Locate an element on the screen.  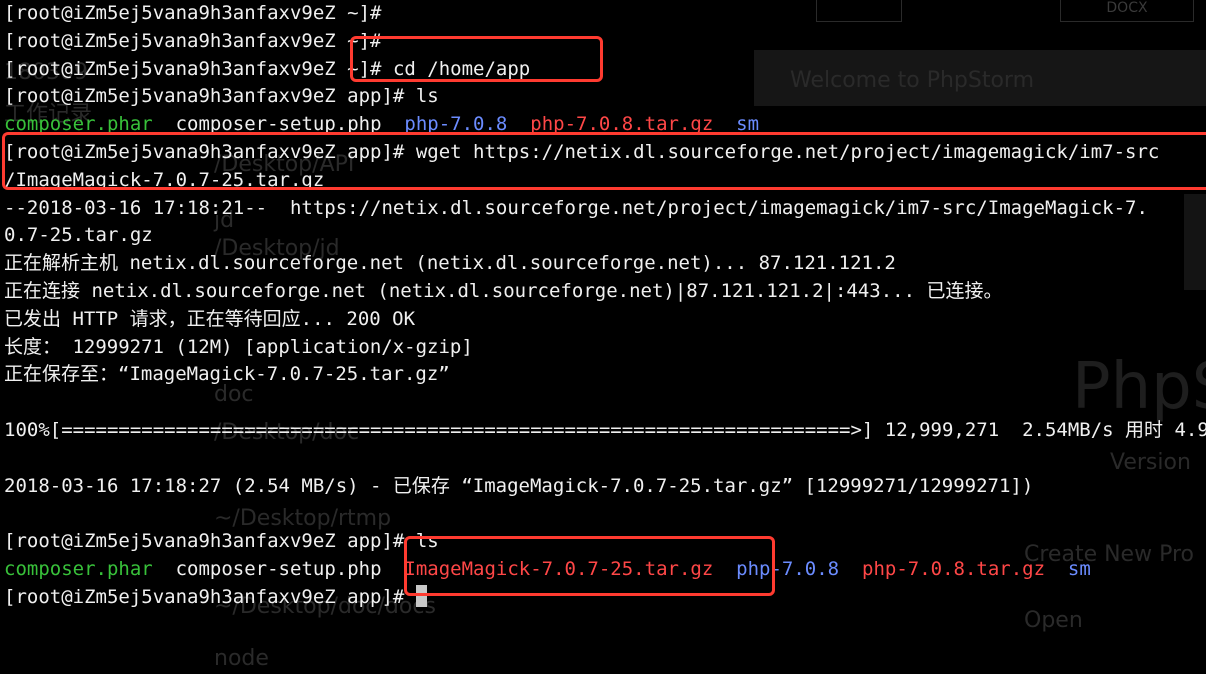
terminal-line-ls-2: [root@iZm5ej5vana9h3anfaxv9eZ app]# ls is located at coordinates (605, 542).